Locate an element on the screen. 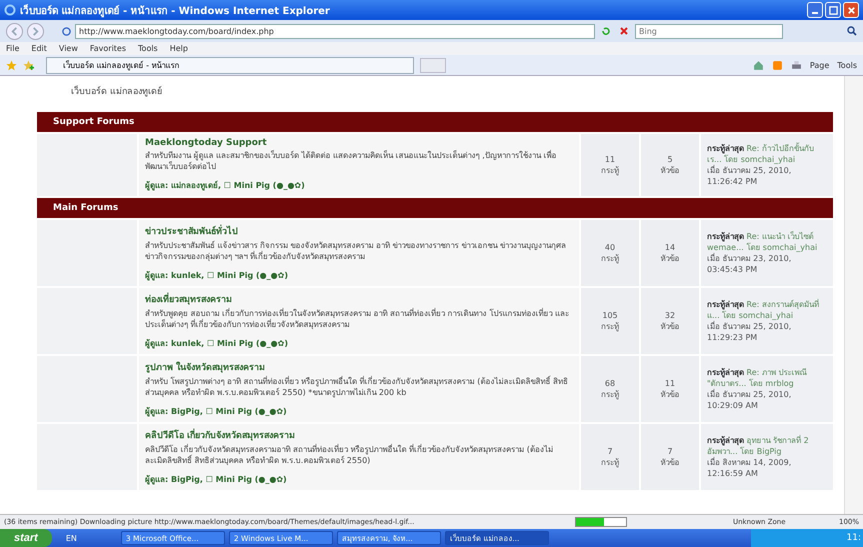 The image size is (863, 547). maximize-icon is located at coordinates (833, 10).